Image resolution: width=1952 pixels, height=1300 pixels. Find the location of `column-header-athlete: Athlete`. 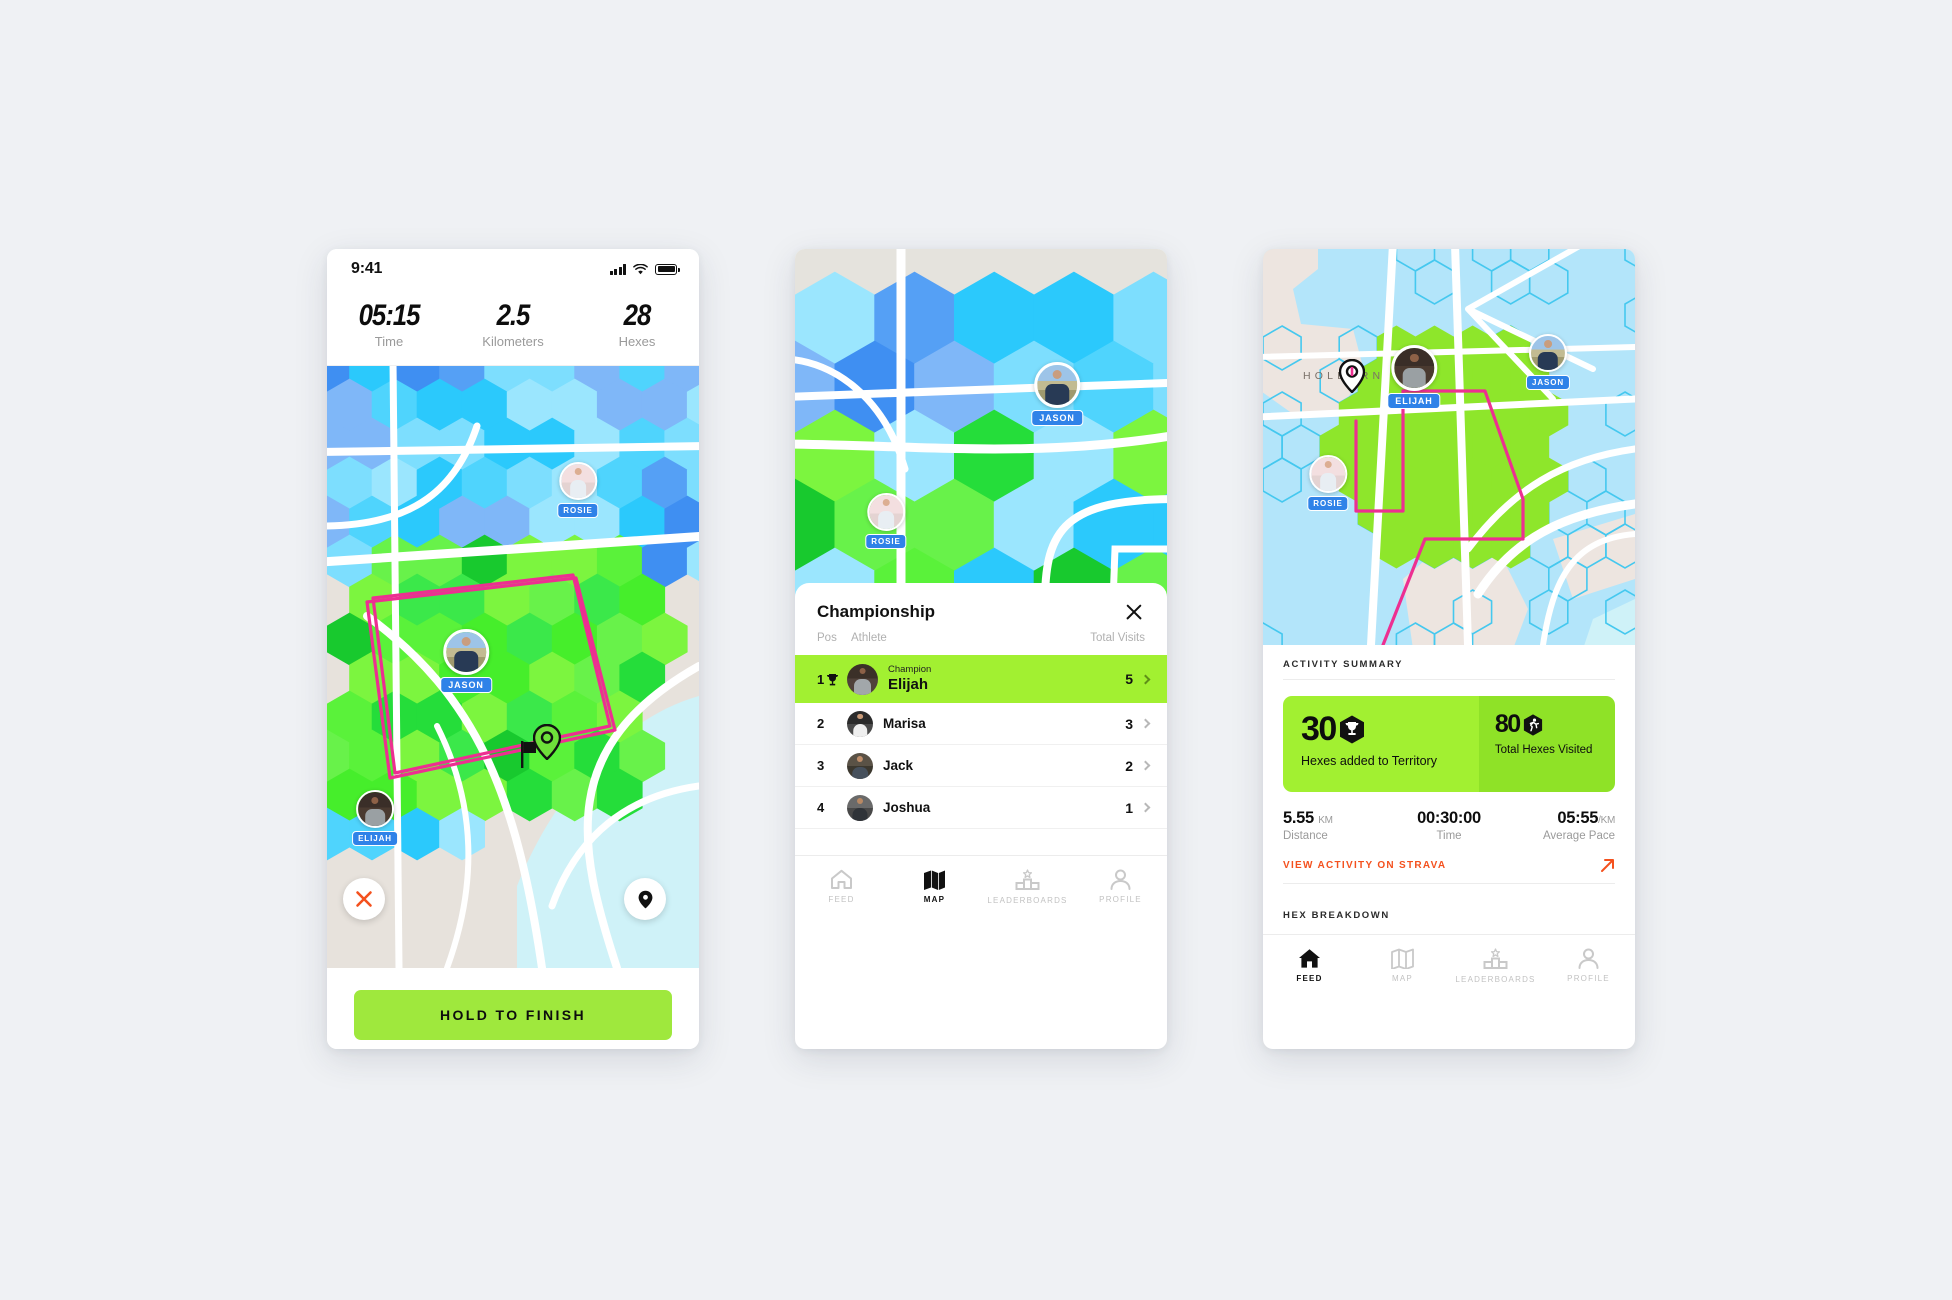

column-header-athlete: Athlete is located at coordinates (869, 638).